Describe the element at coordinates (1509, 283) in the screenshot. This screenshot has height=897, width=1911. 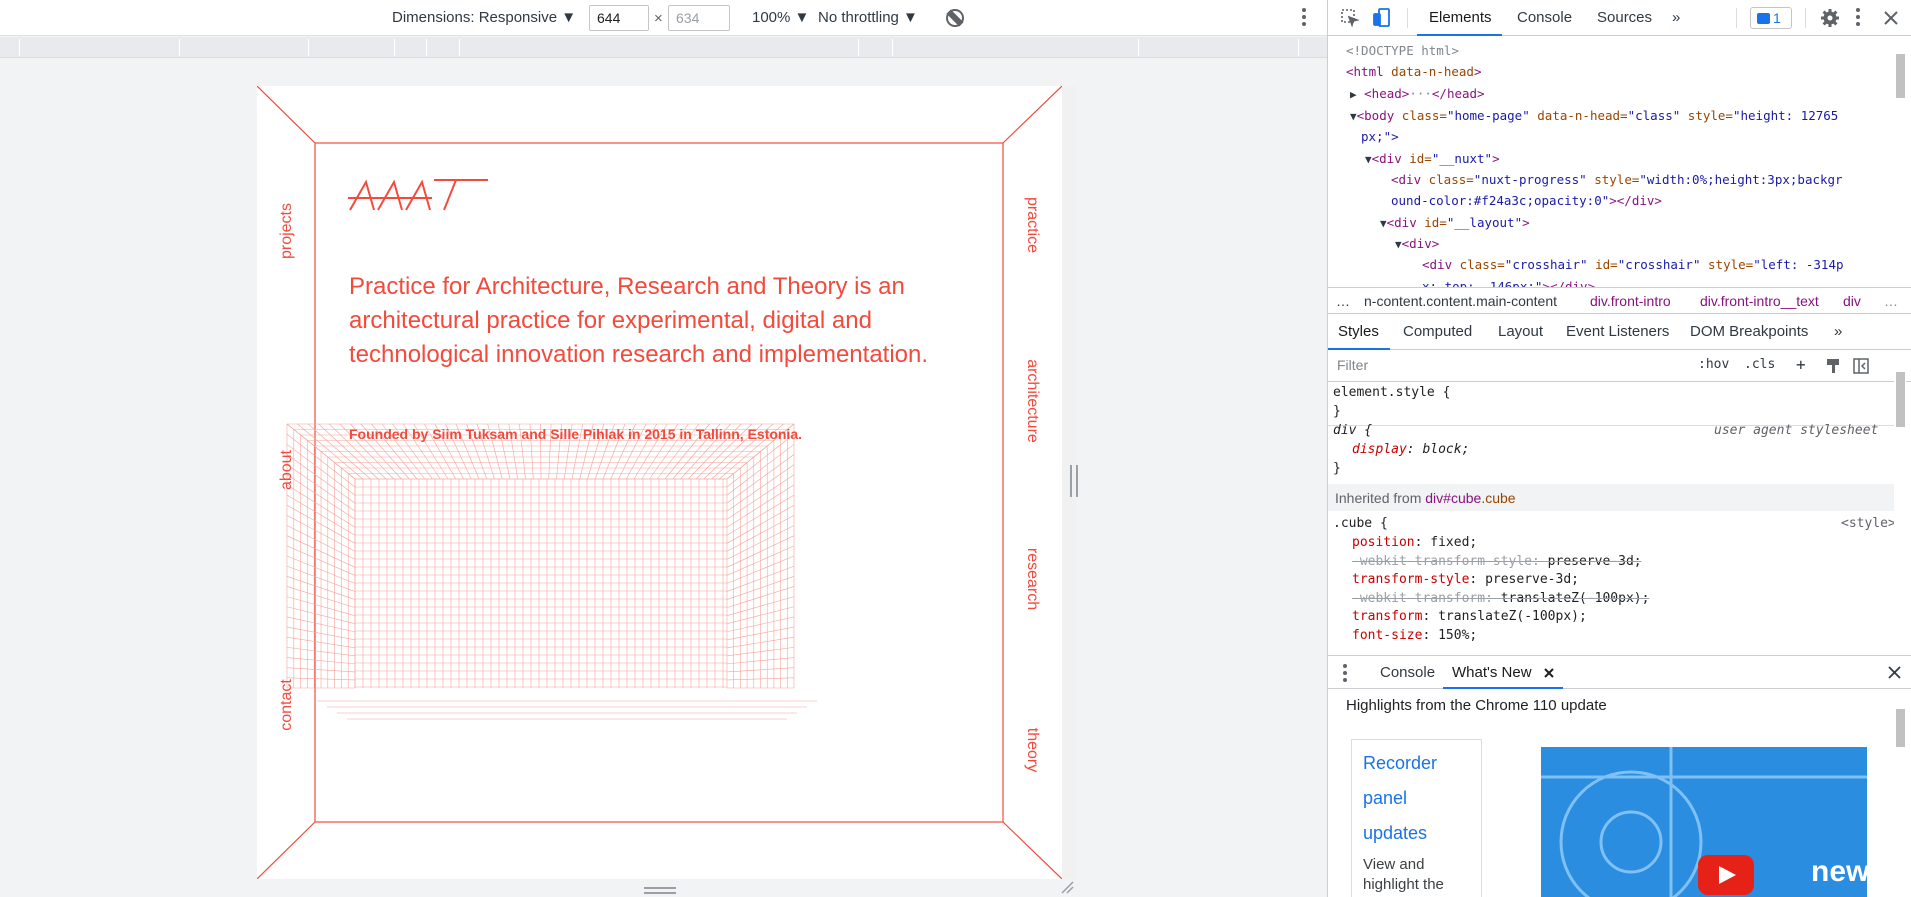
I see `dom-node-continuation: x; top: -146px;"></div>` at that location.